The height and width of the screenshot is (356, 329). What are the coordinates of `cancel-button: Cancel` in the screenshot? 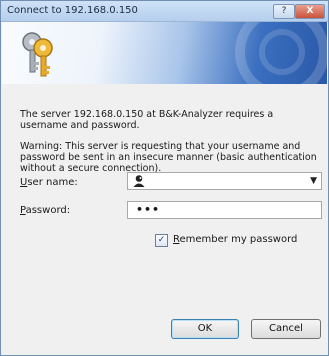 It's located at (286, 329).